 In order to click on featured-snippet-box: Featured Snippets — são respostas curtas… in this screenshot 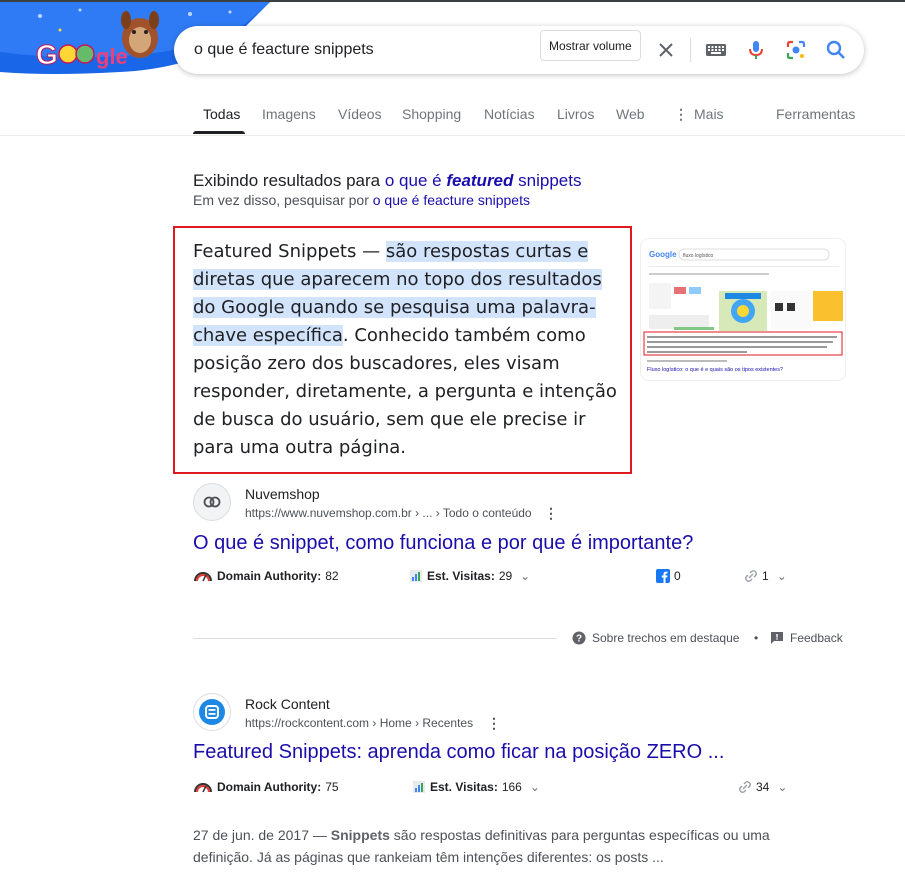, I will do `click(402, 350)`.